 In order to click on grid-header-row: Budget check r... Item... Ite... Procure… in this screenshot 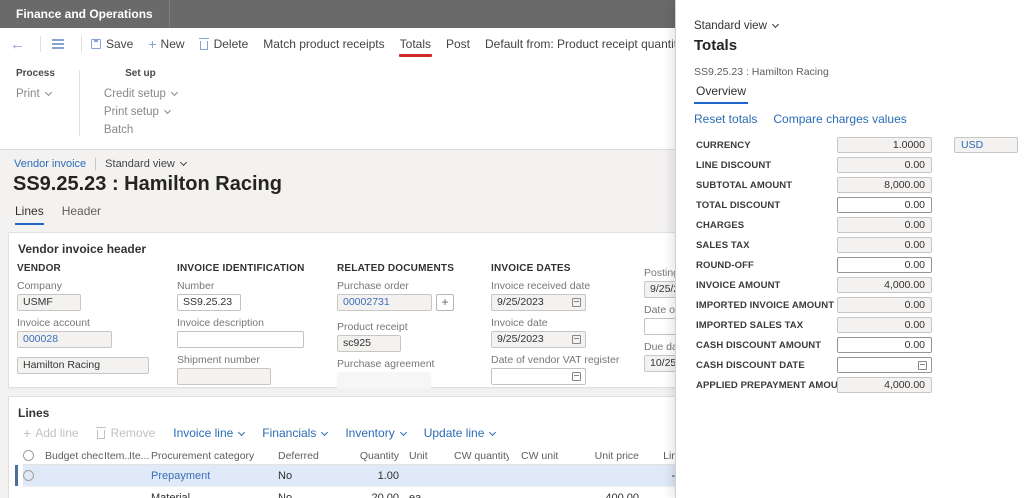, I will do `click(403, 456)`.